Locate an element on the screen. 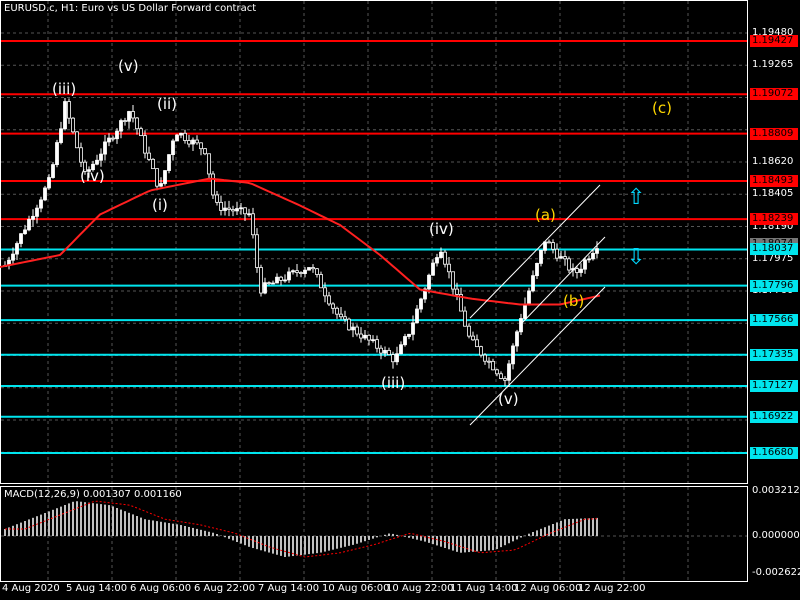 This screenshot has width=800, height=600. support-price-label: 1.18037 is located at coordinates (774, 249).